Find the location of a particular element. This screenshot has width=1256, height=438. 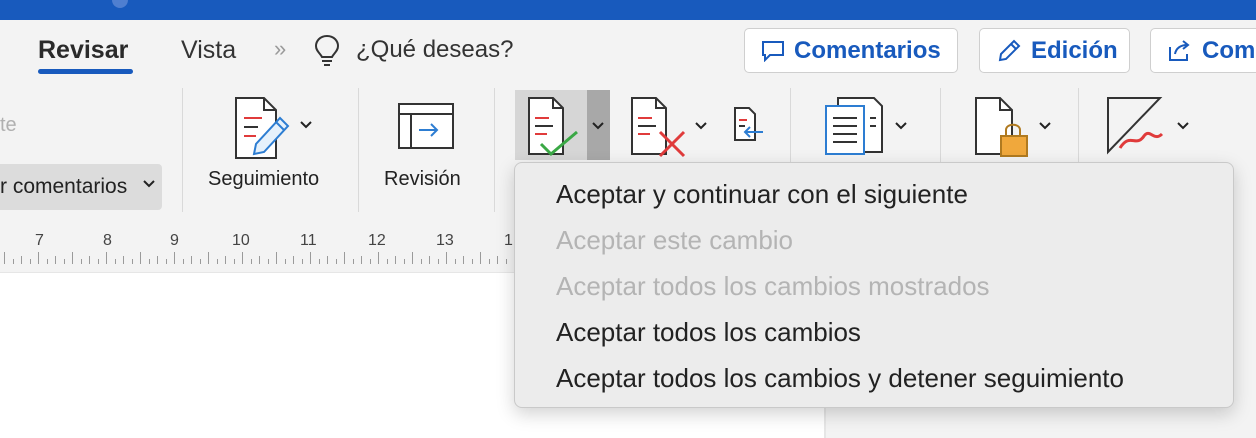

share-icon is located at coordinates (1179, 50).